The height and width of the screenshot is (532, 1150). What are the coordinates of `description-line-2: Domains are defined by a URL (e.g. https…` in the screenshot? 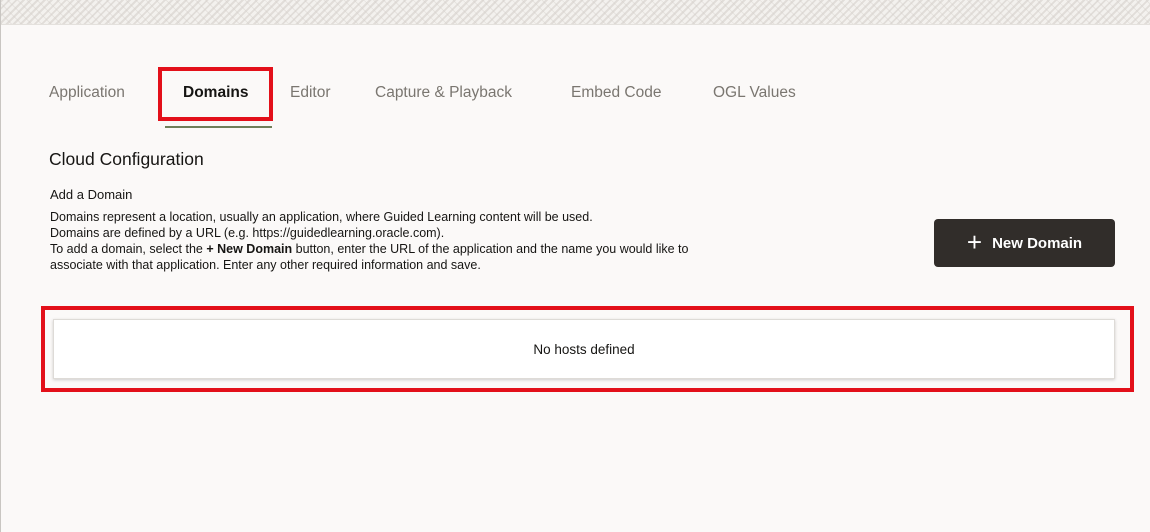 It's located at (247, 233).